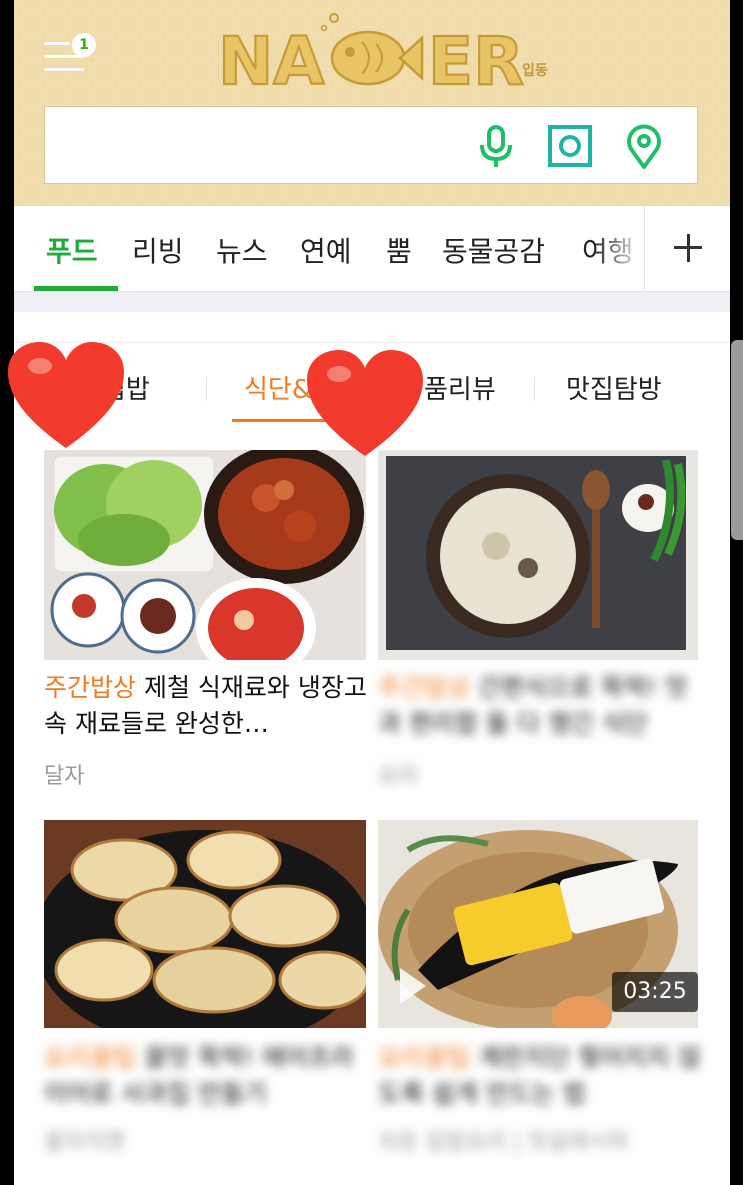 This screenshot has width=743, height=1185. What do you see at coordinates (644, 146) in the screenshot?
I see `location-pin-icon` at bounding box center [644, 146].